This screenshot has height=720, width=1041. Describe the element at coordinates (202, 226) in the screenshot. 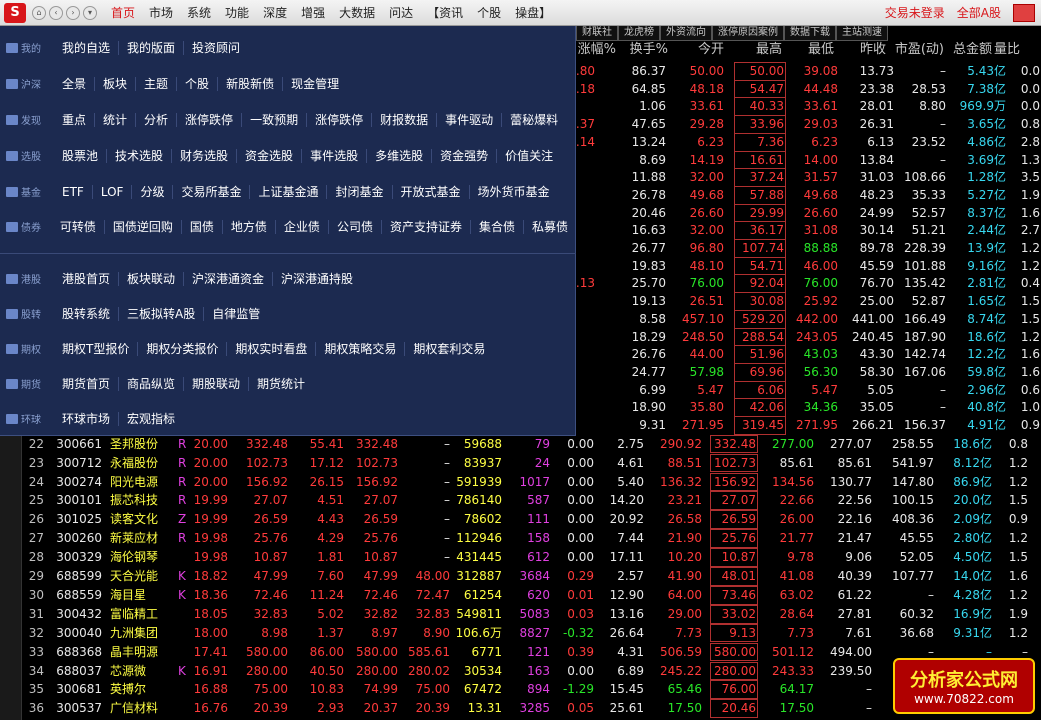

I see `menu-item: 国债` at that location.